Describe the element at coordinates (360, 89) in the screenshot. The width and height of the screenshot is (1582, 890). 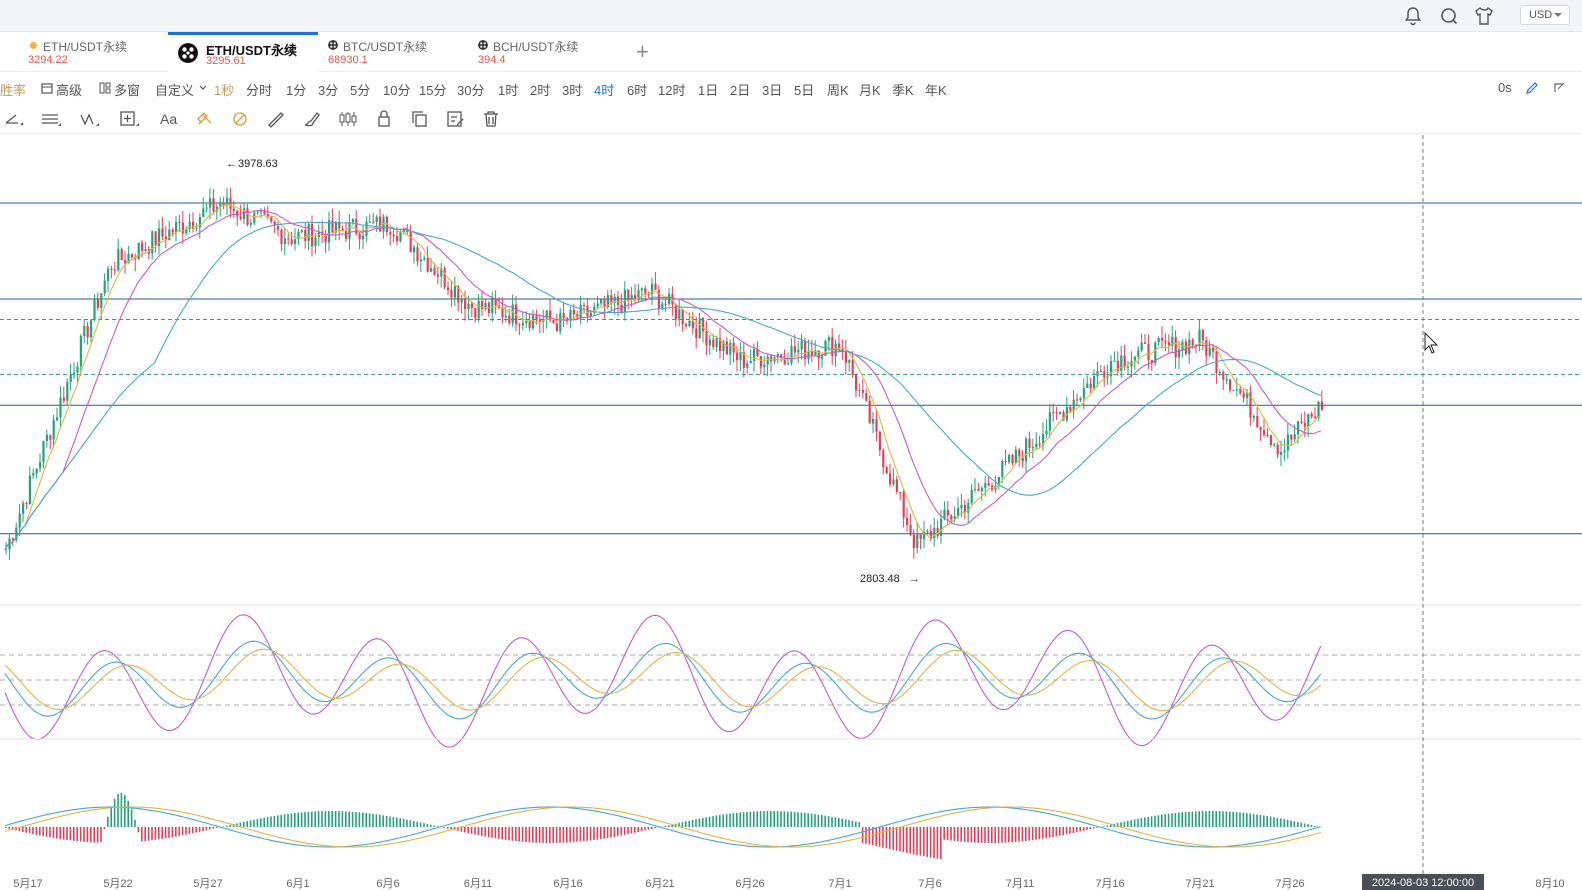
I see `interval-4: 5分` at that location.